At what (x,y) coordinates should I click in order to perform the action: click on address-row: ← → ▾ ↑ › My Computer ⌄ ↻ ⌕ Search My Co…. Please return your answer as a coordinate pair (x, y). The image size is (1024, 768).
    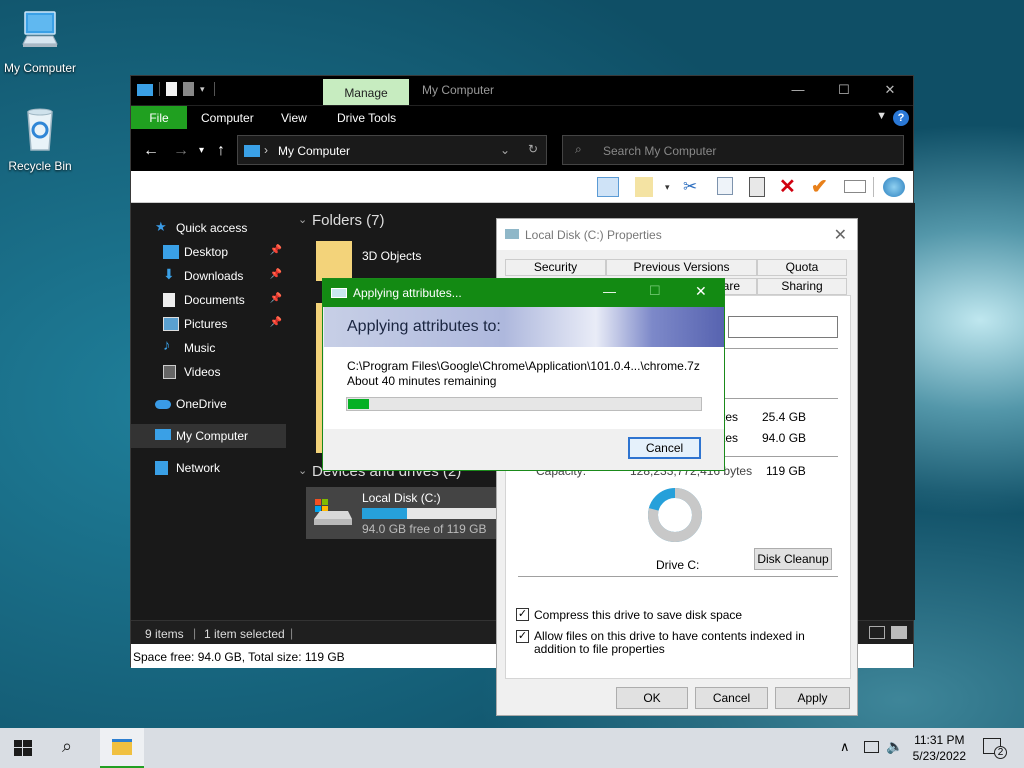
    Looking at the image, I should click on (522, 150).